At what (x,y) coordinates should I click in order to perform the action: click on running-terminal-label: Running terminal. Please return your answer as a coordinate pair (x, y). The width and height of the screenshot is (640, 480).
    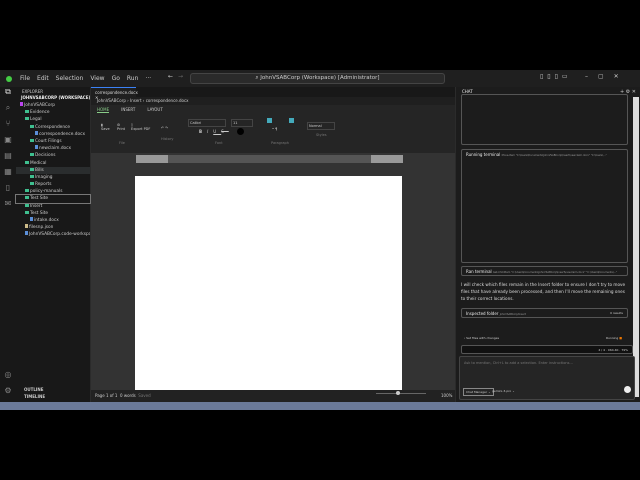
    Looking at the image, I should click on (483, 154).